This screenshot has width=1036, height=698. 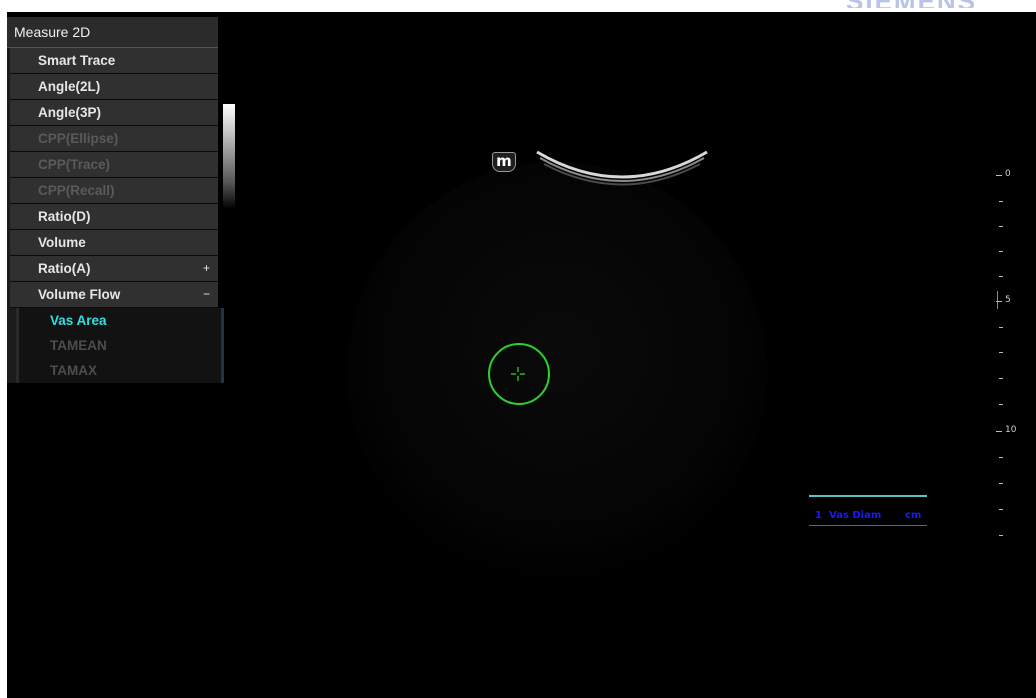 What do you see at coordinates (911, 4) in the screenshot?
I see `brand-logo: SIEMENS` at bounding box center [911, 4].